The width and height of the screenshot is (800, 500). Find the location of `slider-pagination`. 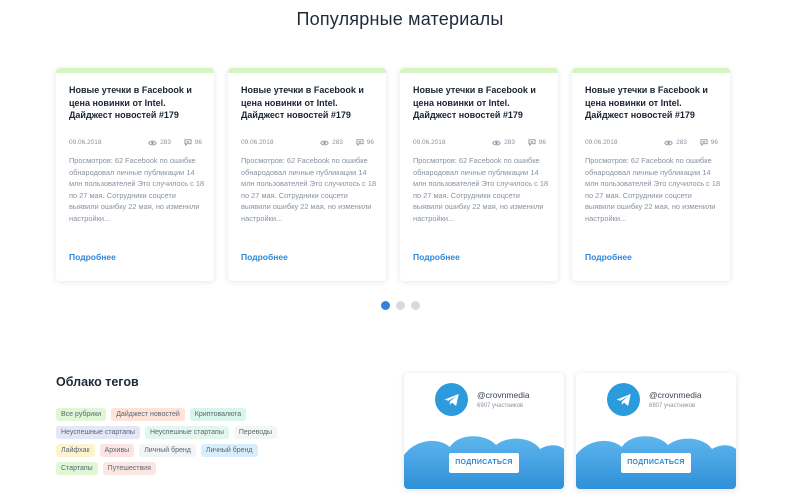

slider-pagination is located at coordinates (400, 305).